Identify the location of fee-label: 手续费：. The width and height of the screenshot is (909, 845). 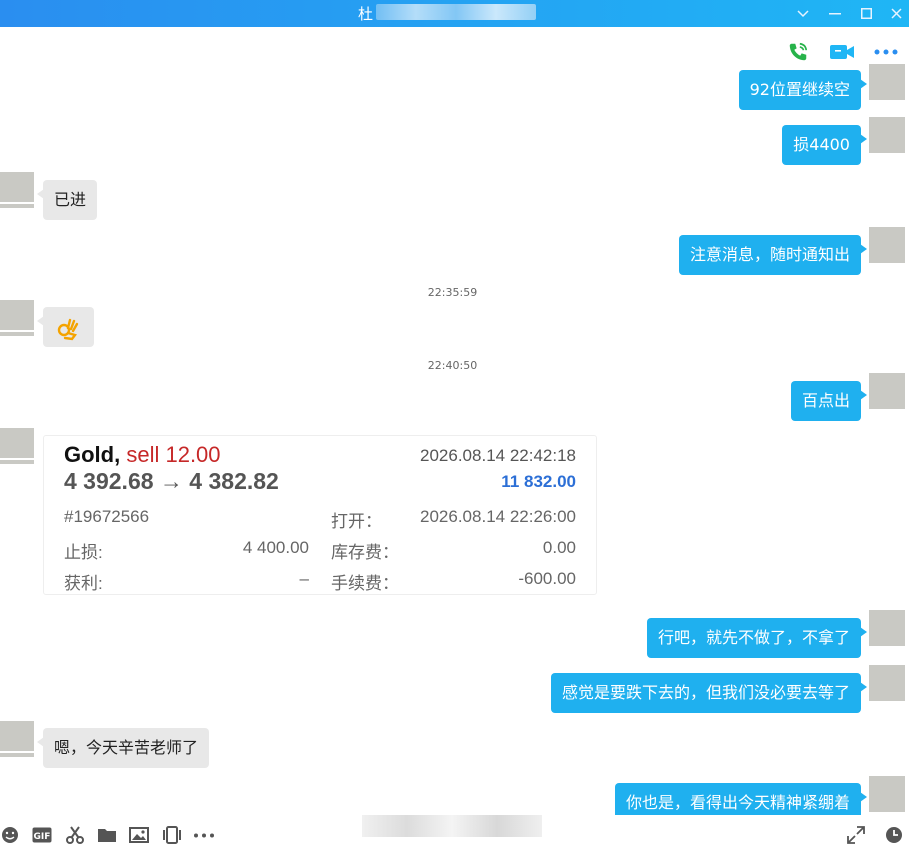
(365, 583).